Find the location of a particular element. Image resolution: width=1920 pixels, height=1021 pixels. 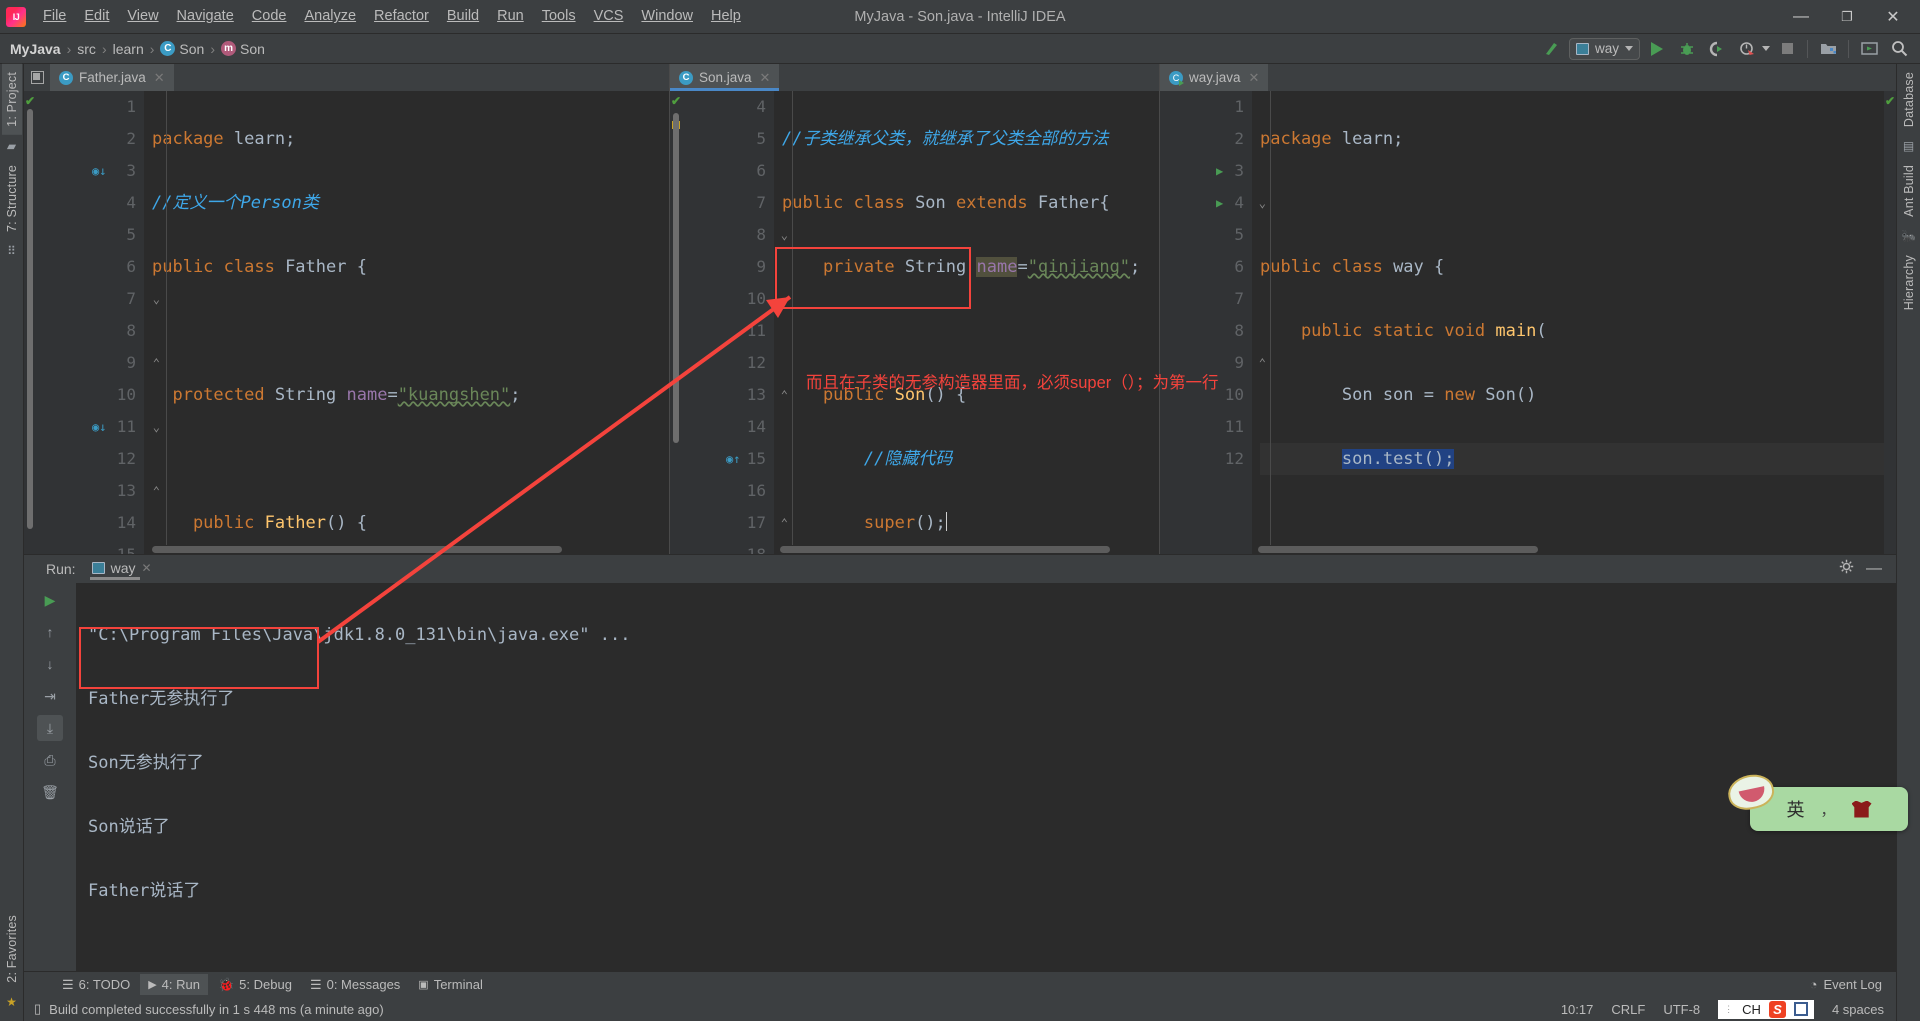

floating-ime-widget: 英 ， is located at coordinates (1816, 800).